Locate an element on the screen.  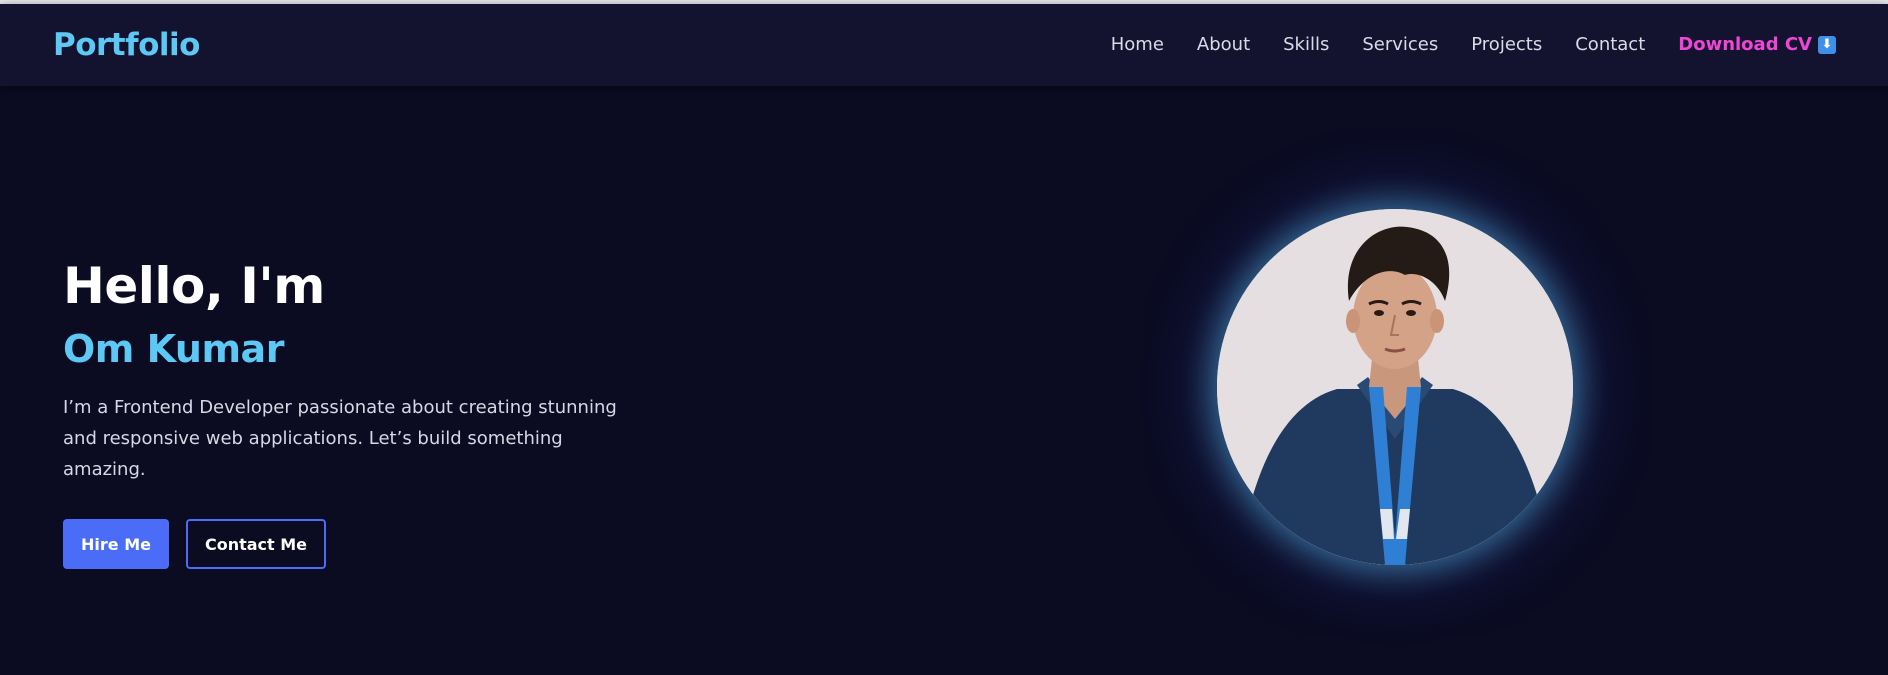
hero-buttons: Hire Me Contact Me is located at coordinates (353, 544).